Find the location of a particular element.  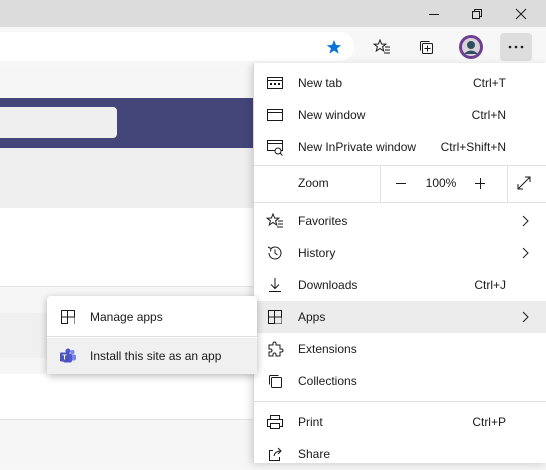

avatar is located at coordinates (471, 47).